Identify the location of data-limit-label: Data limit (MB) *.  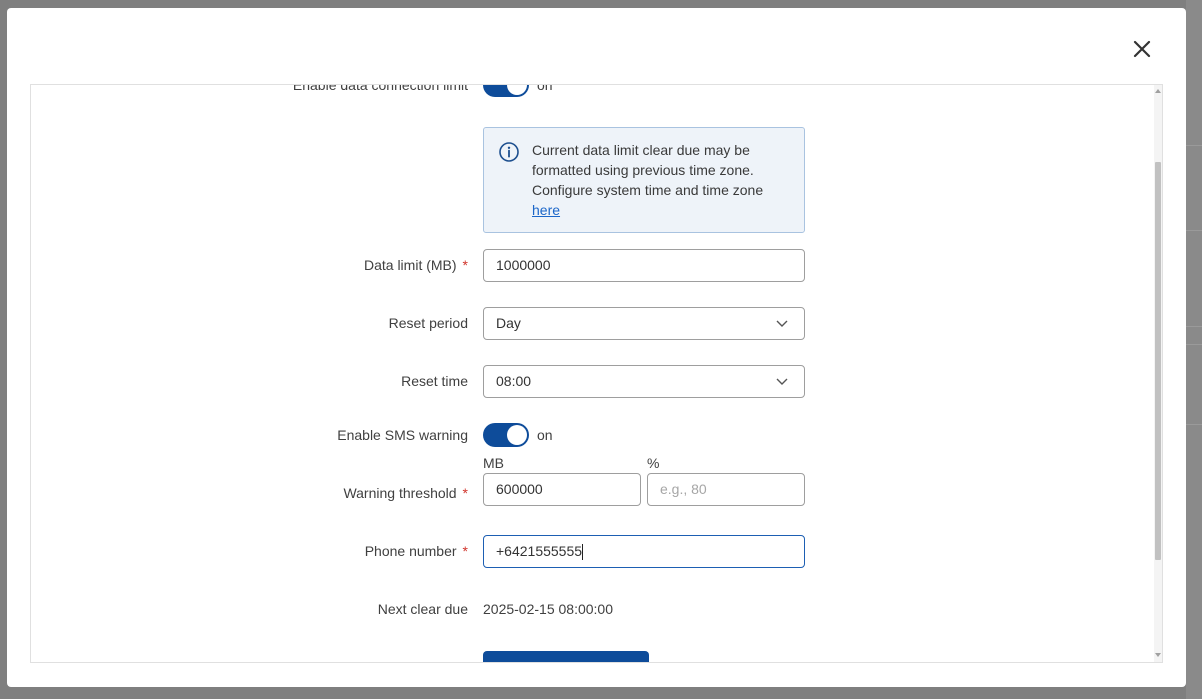
(415, 265).